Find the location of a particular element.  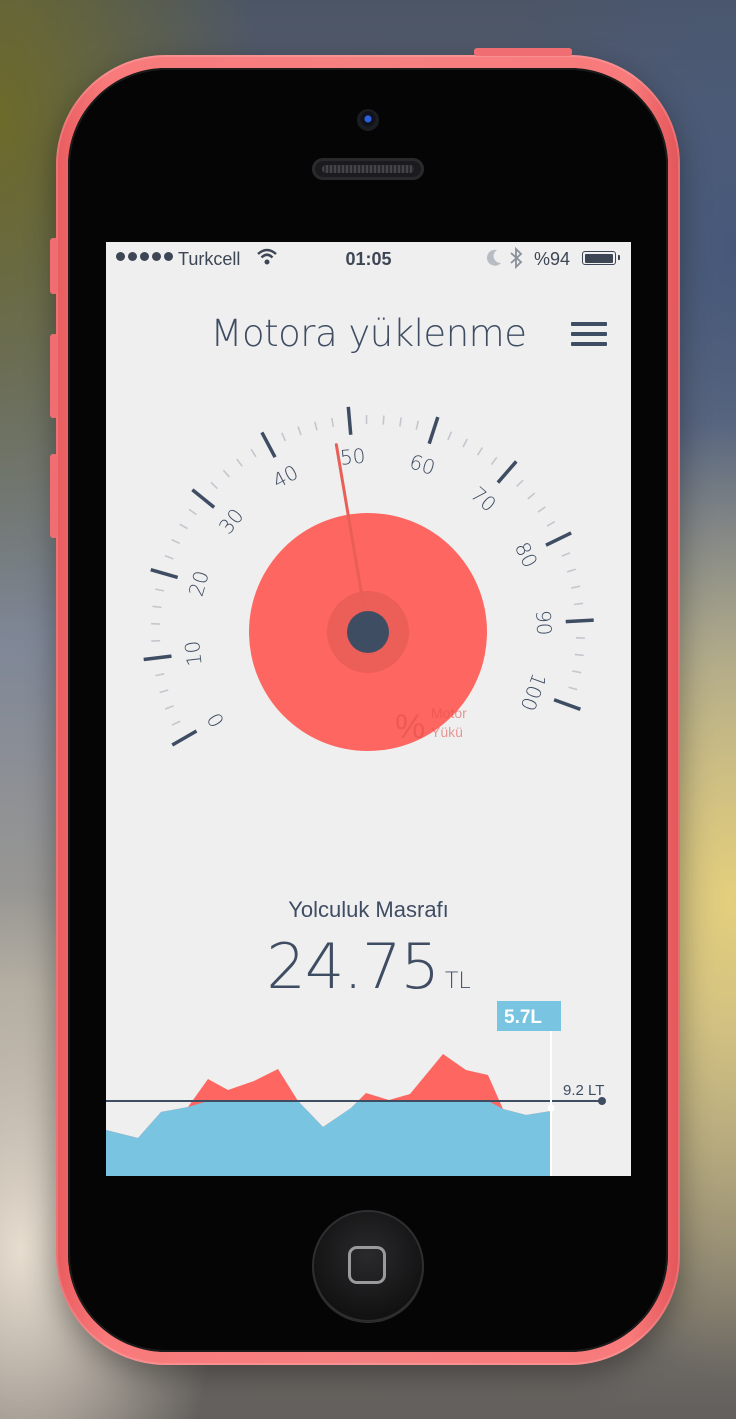

current-position-dot is located at coordinates (551, 1108).